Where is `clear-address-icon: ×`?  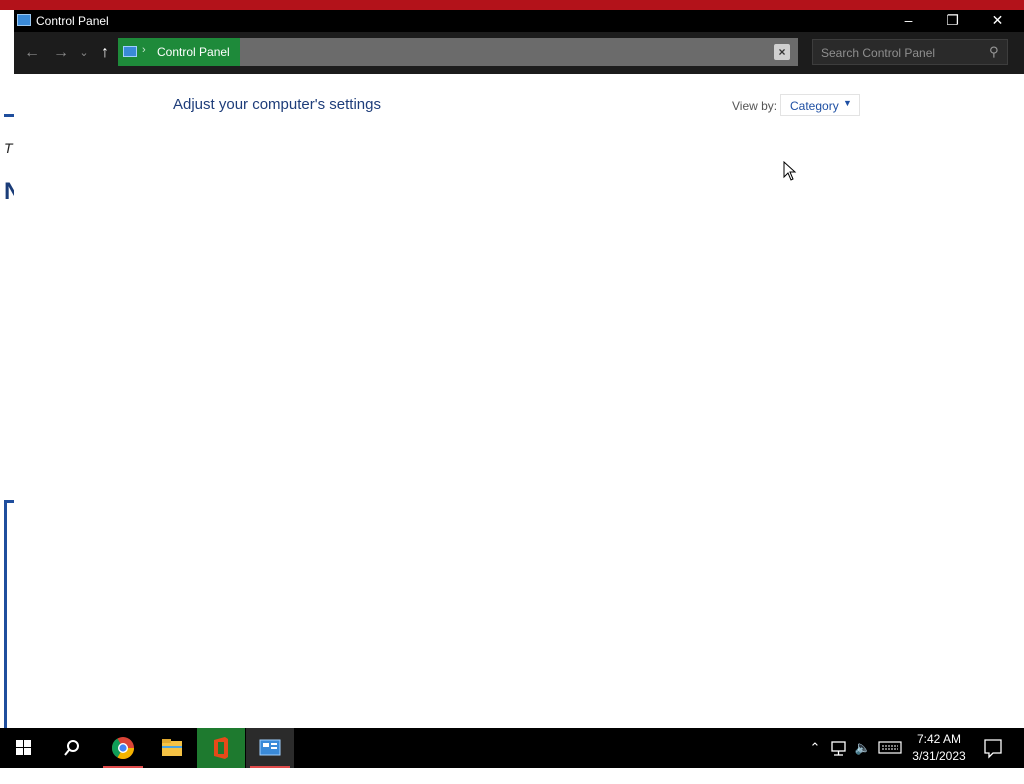 clear-address-icon: × is located at coordinates (782, 52).